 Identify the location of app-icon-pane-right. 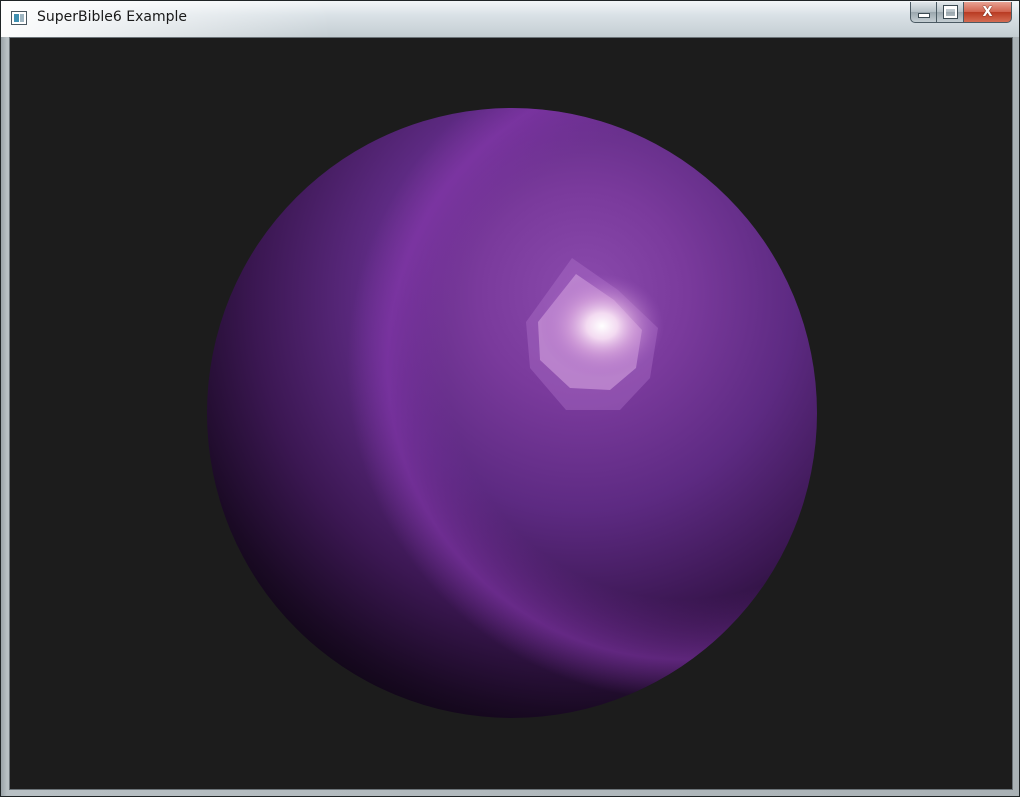
(22, 18).